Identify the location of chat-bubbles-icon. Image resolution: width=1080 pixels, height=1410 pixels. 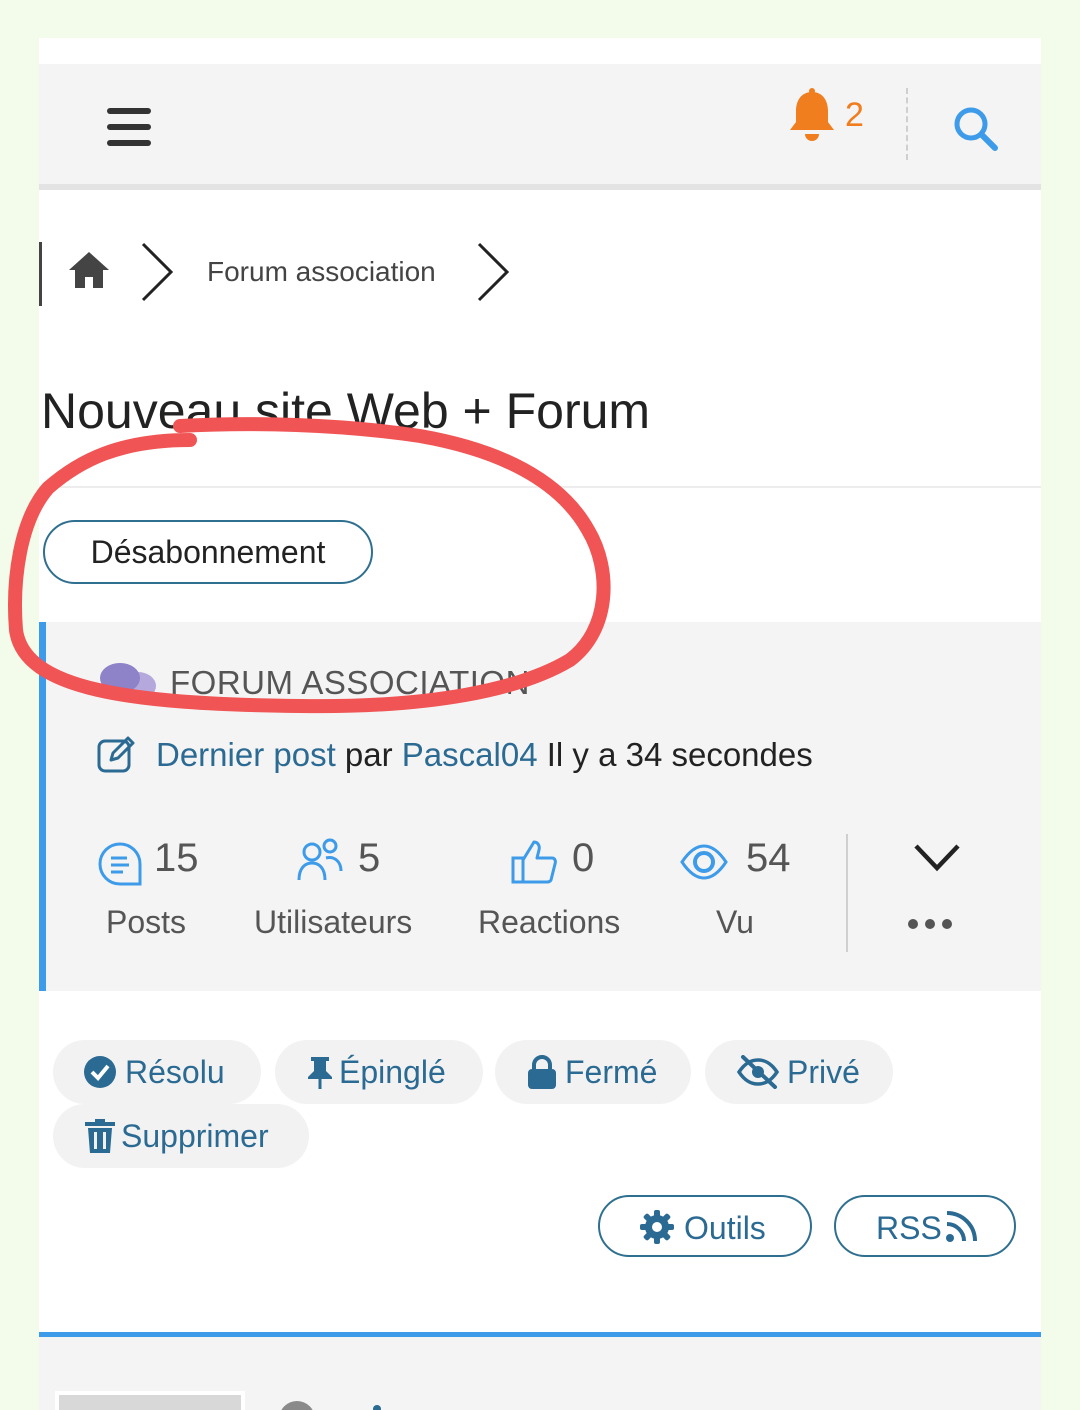
(128, 681).